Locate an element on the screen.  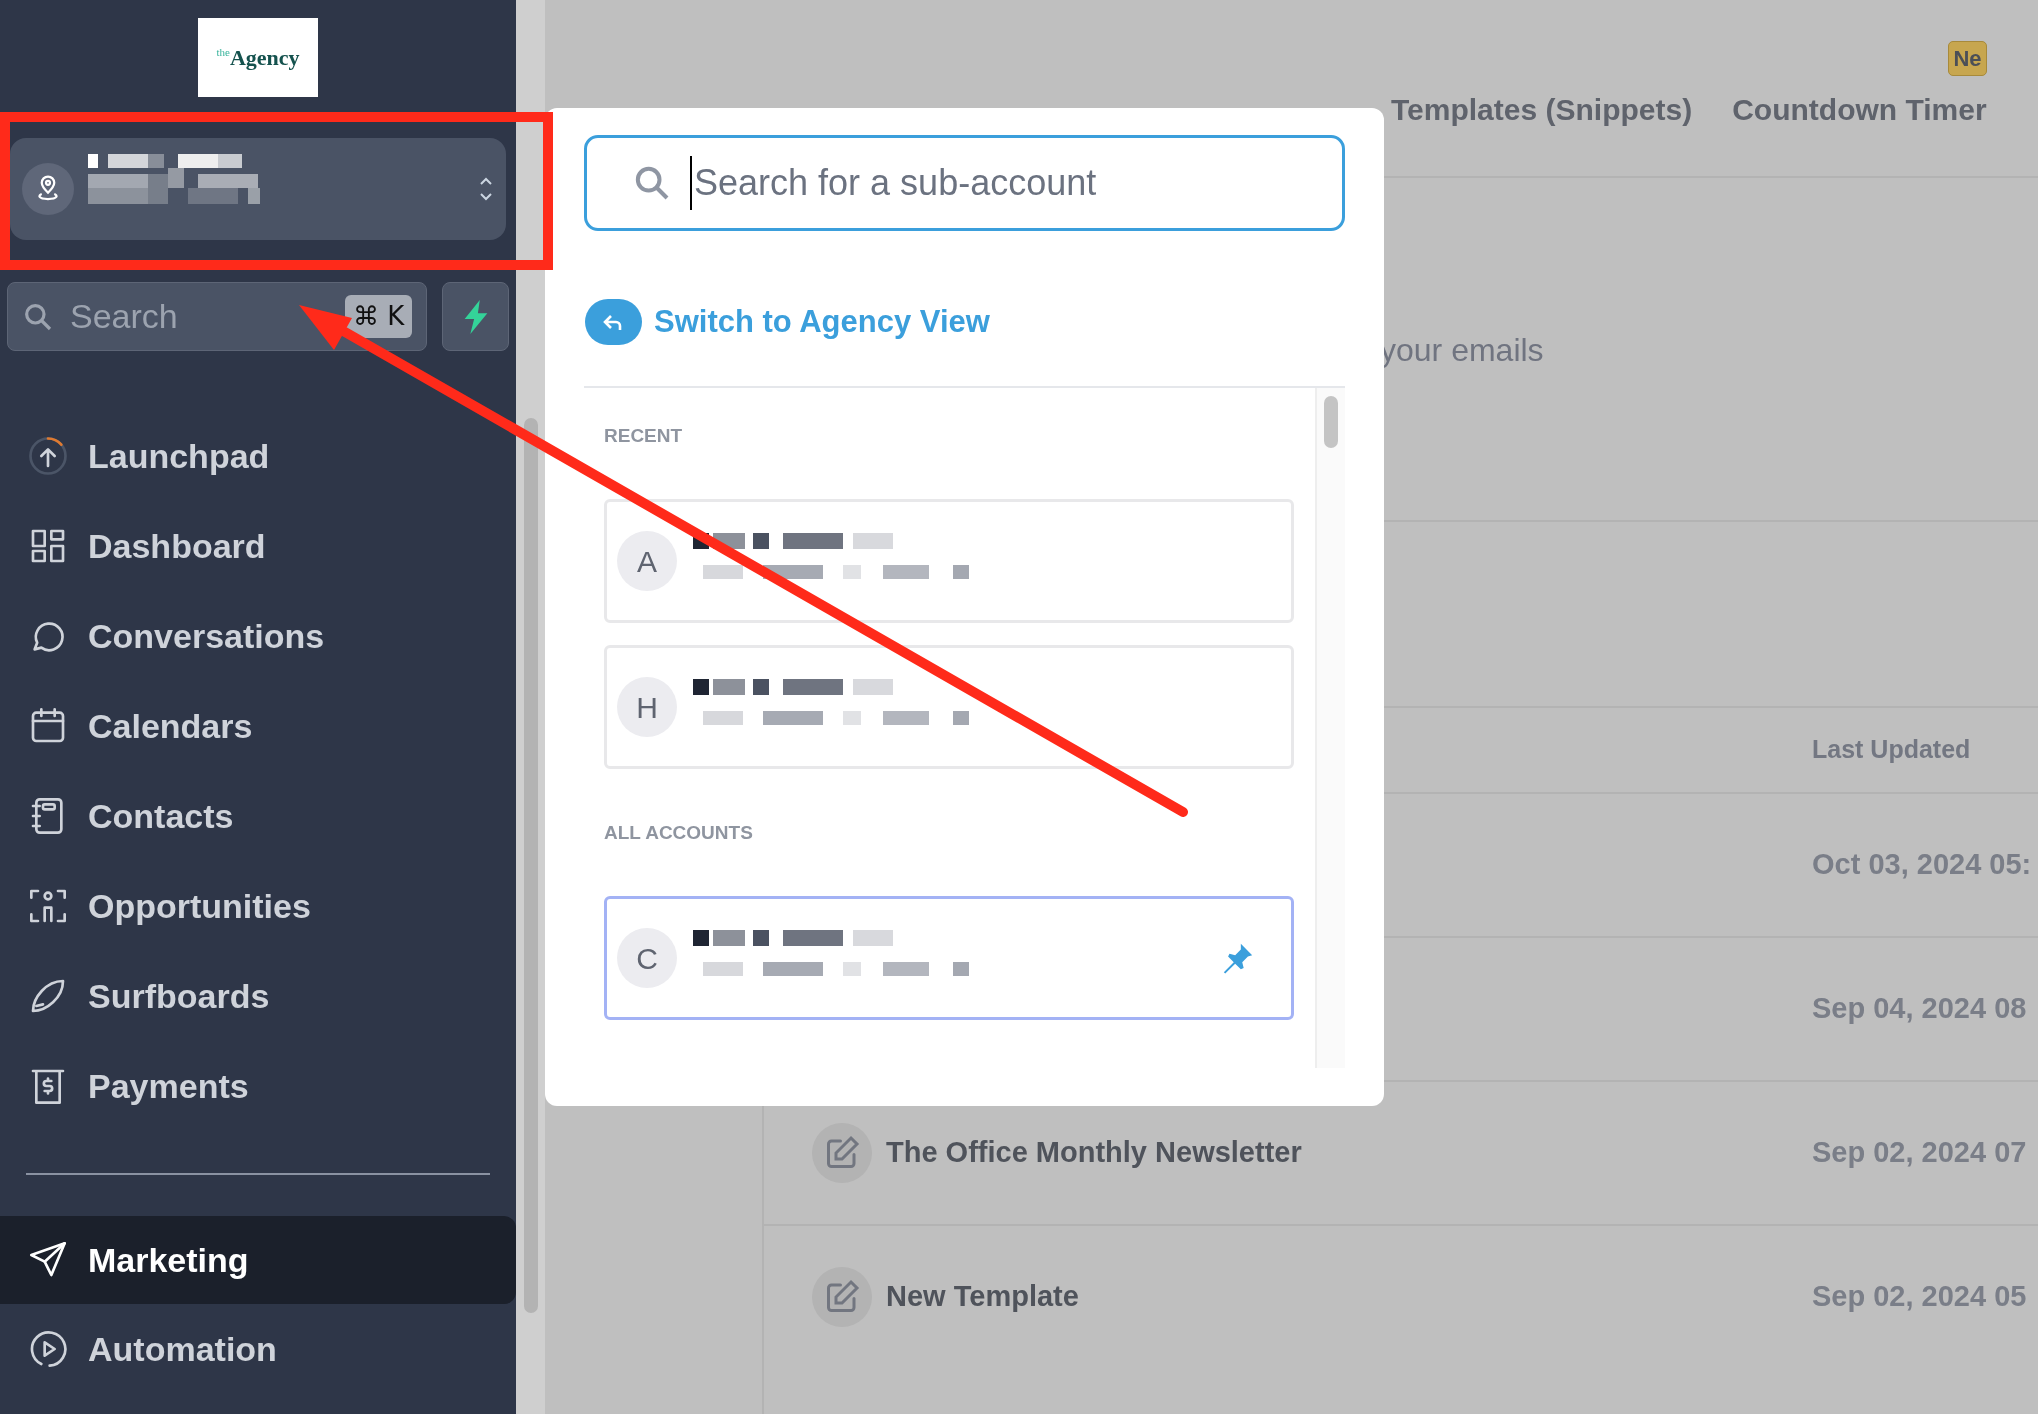
updated-date: Sep 02, 2024 05 is located at coordinates (1919, 1297).